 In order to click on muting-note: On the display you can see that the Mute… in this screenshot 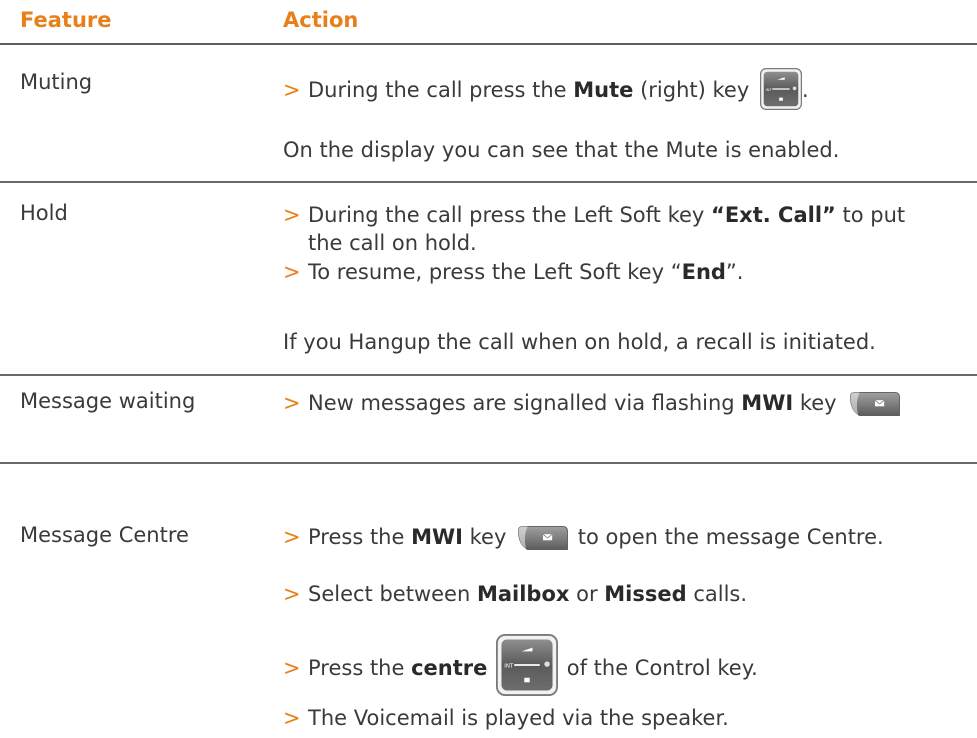, I will do `click(561, 150)`.